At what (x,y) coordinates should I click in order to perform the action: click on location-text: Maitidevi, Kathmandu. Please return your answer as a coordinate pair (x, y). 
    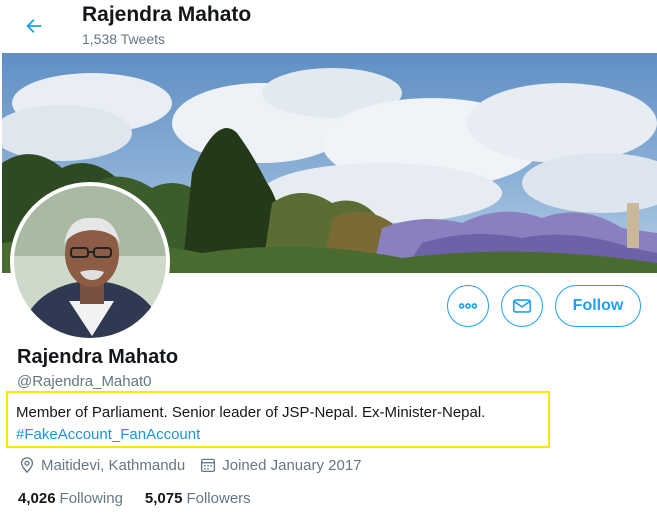
    Looking at the image, I should click on (113, 465).